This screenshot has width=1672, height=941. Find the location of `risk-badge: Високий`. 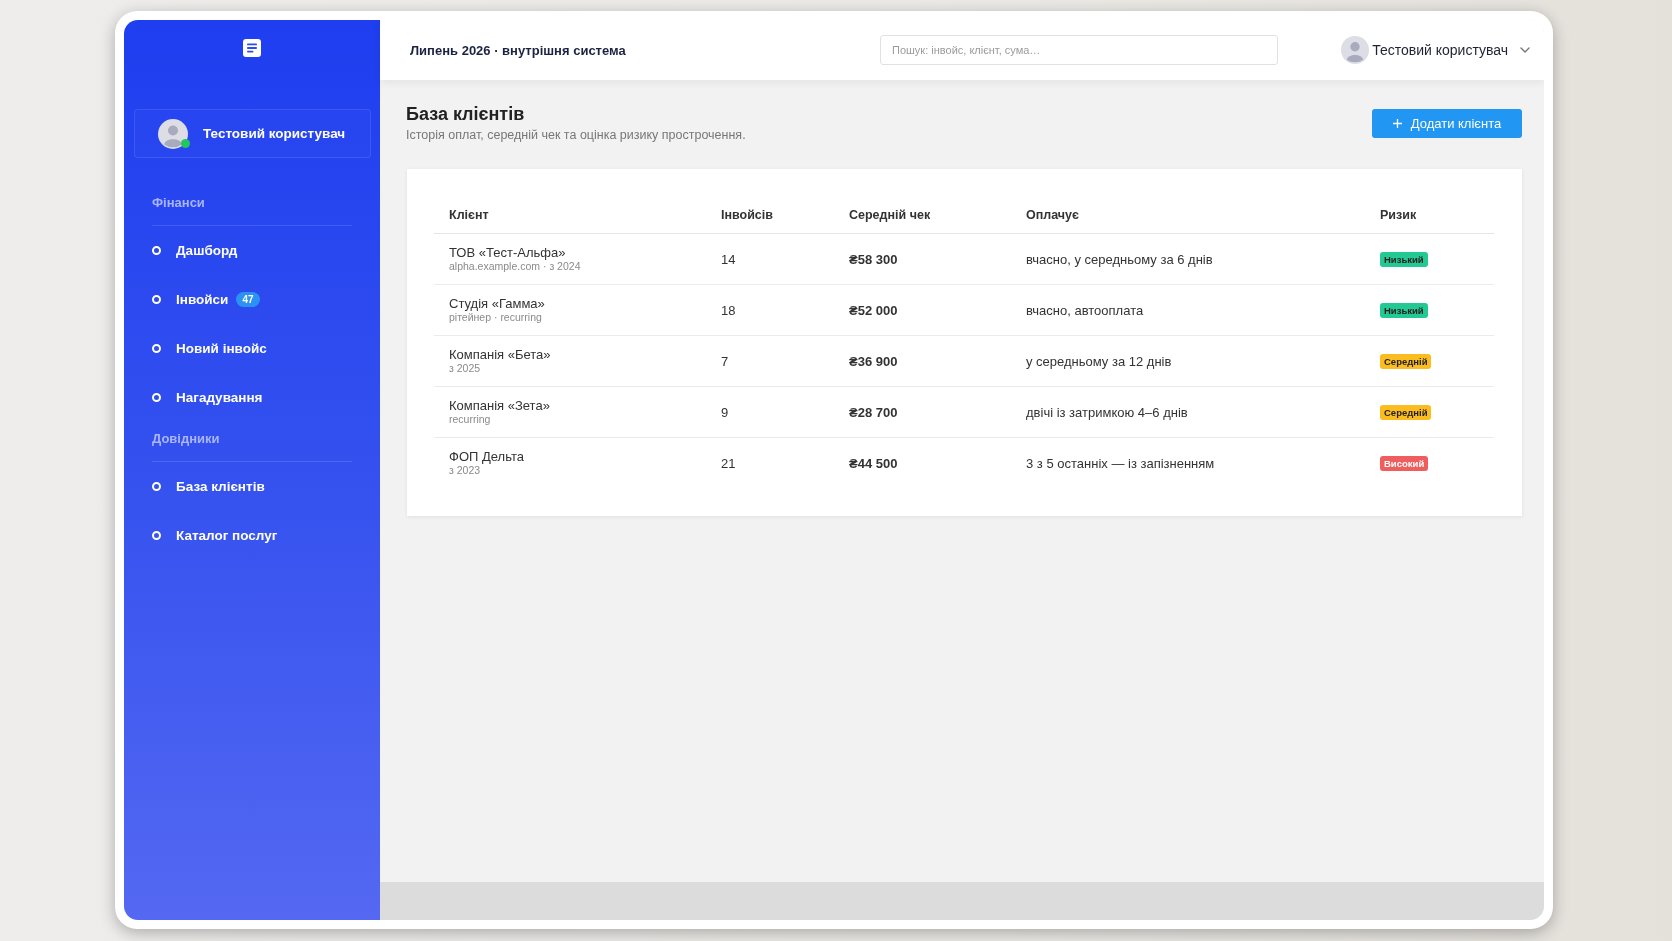

risk-badge: Високий is located at coordinates (1404, 463).